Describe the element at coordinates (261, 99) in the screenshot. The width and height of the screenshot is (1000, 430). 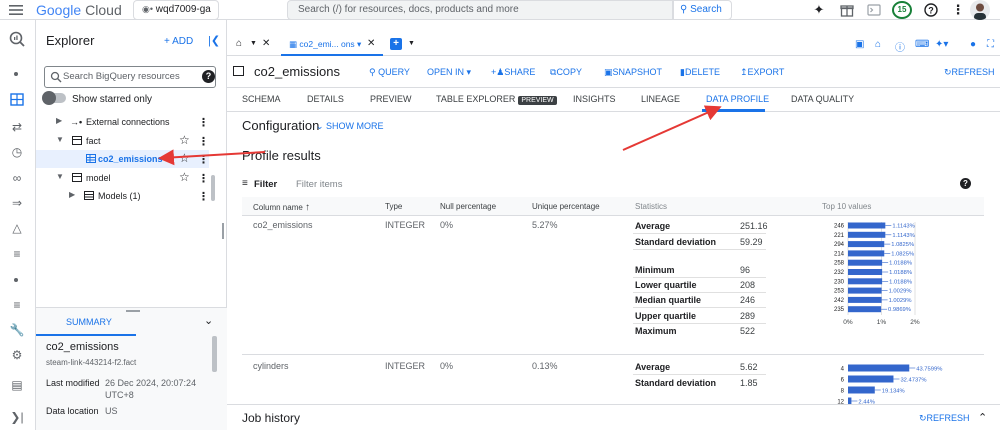
I see `tab-schema: SCHEMA` at that location.